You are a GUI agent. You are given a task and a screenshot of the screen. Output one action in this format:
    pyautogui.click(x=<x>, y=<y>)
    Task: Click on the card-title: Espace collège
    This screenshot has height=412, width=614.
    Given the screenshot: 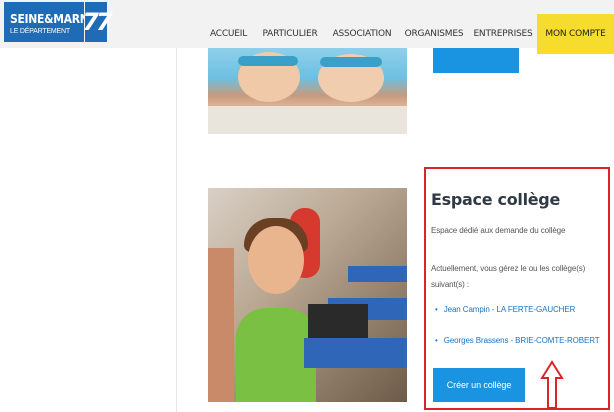 What is the action you would take?
    pyautogui.click(x=496, y=199)
    